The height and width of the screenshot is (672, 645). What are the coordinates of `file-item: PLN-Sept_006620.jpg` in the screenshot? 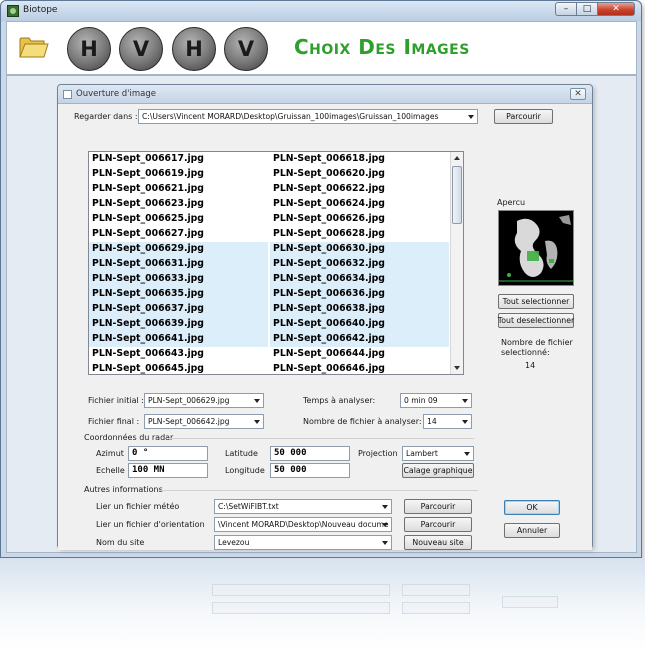 It's located at (359, 174).